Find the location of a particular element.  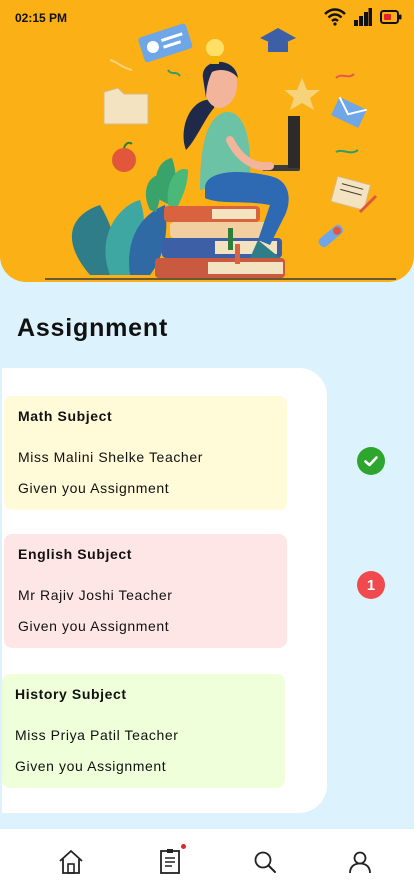

status-icons is located at coordinates (363, 17).